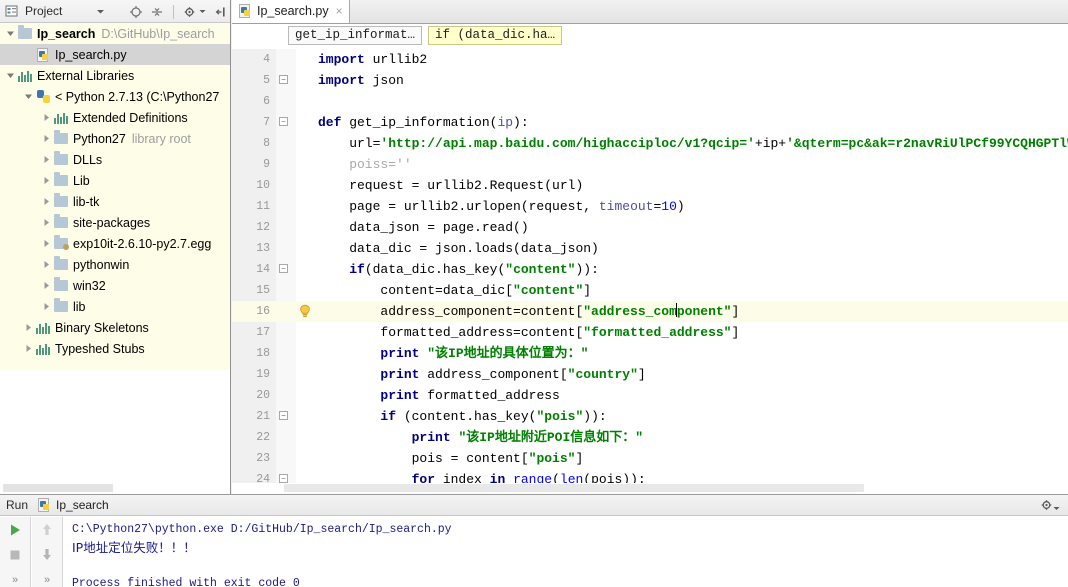 The width and height of the screenshot is (1068, 587). Describe the element at coordinates (136, 12) in the screenshot. I see `locate-icon` at that location.